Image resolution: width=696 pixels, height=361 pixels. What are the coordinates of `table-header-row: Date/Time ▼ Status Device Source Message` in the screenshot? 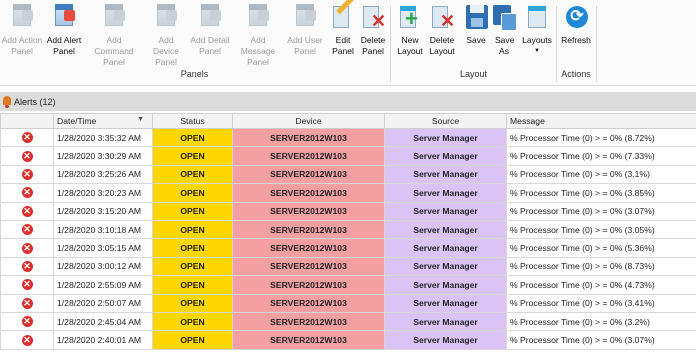 It's located at (348, 121).